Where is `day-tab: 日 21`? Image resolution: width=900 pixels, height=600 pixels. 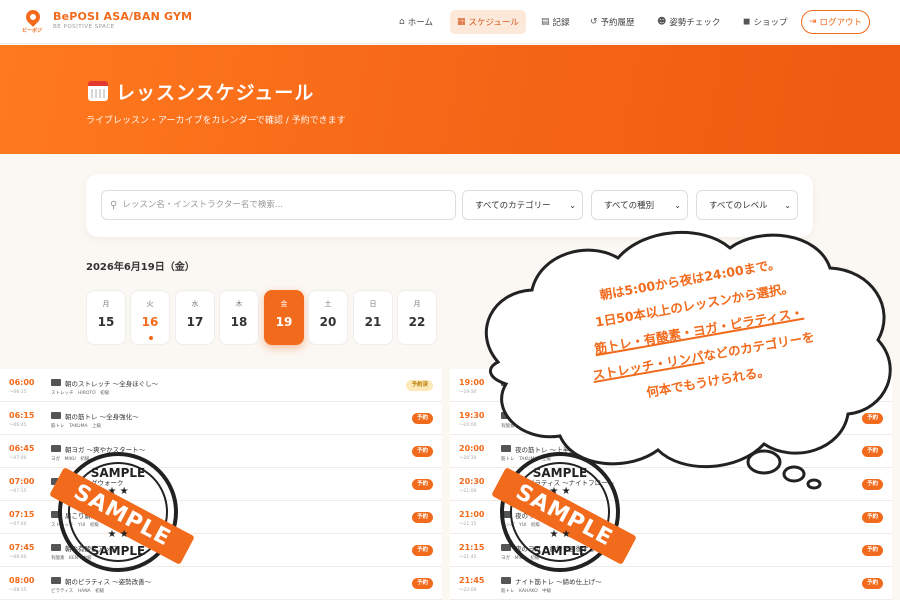
day-tab: 日 21 is located at coordinates (373, 317).